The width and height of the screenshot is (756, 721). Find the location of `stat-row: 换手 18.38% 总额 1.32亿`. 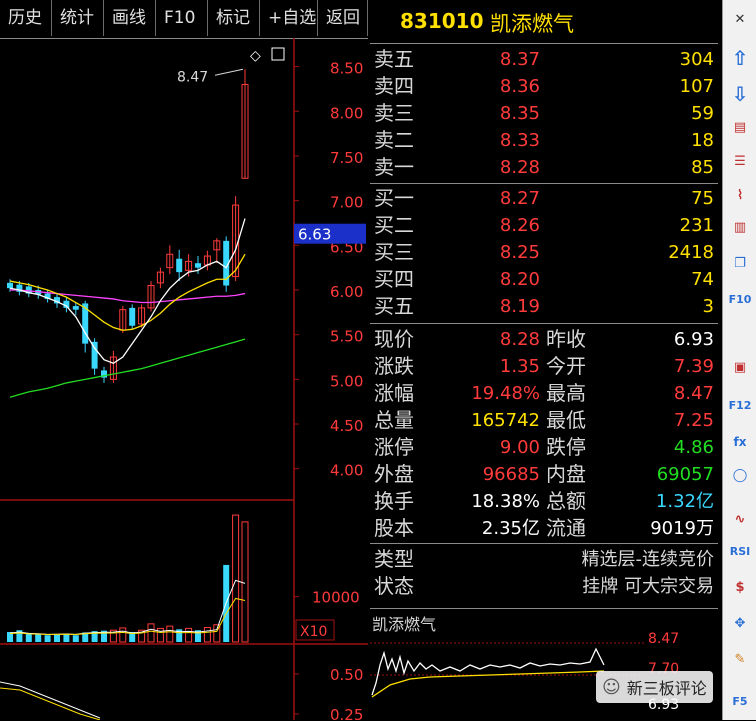

stat-row: 换手 18.38% 总额 1.32亿 is located at coordinates (544, 501).